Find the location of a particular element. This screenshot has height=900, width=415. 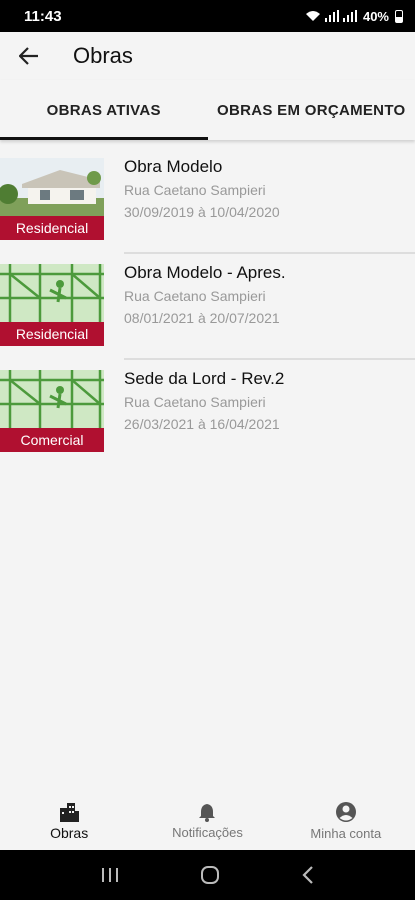

account-circle-icon is located at coordinates (345, 812).